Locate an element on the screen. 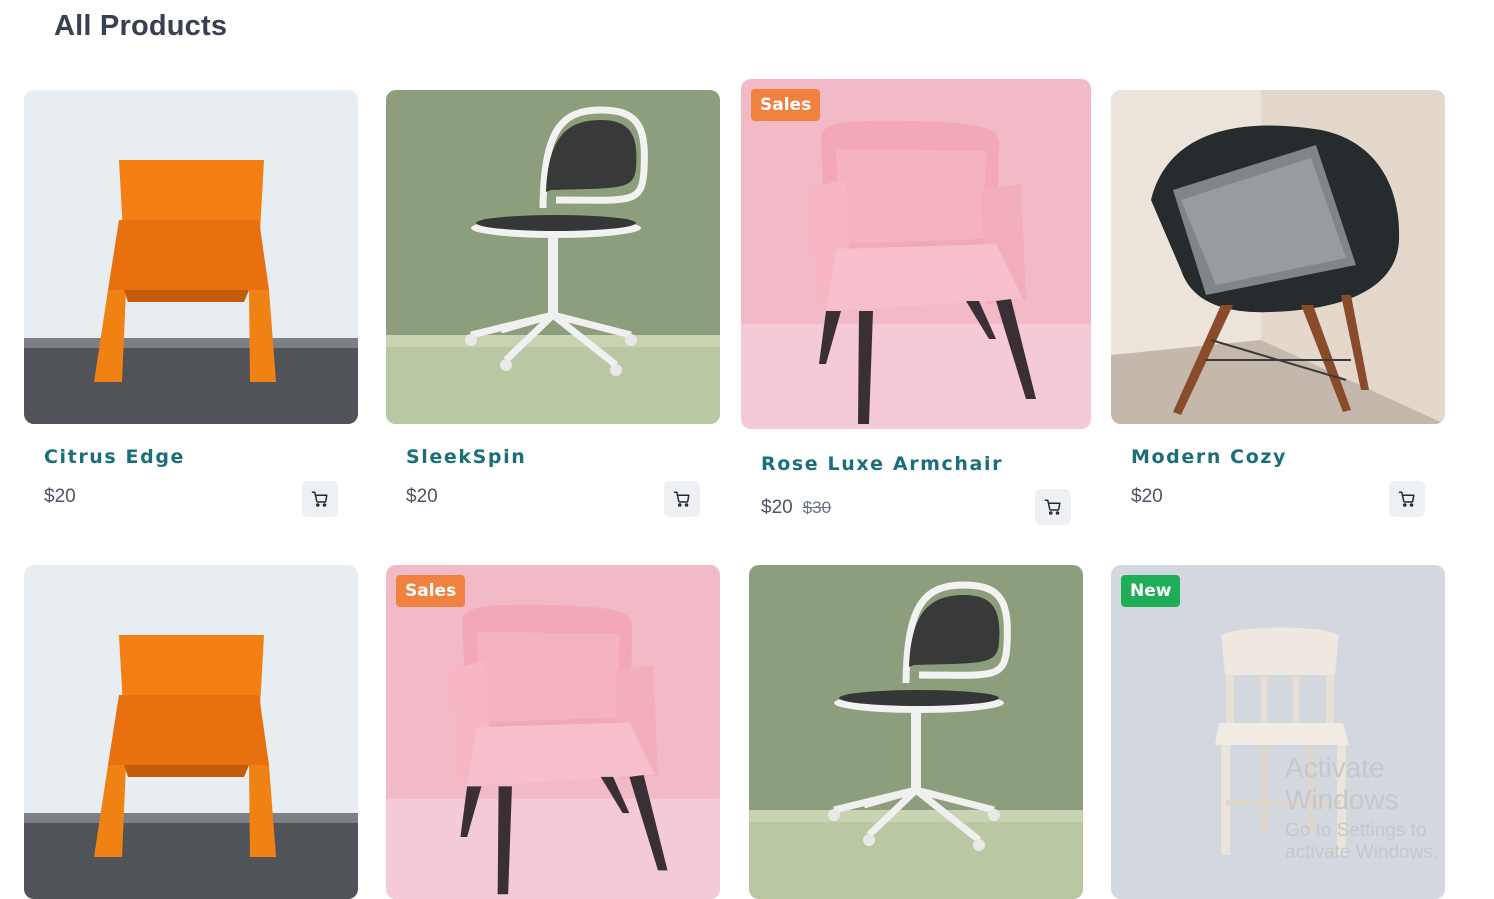 This screenshot has height=899, width=1494. product-card-citrus-edge: Citrus Edge $20 is located at coordinates (191, 303).